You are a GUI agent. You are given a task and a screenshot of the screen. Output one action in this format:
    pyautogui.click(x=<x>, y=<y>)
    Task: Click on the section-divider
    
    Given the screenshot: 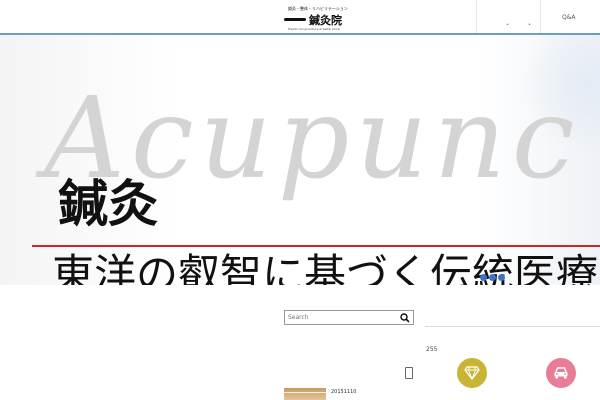 What is the action you would take?
    pyautogui.click(x=512, y=326)
    